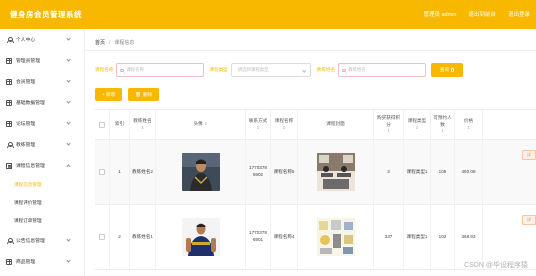  Describe the element at coordinates (417, 121) in the screenshot. I see `header-label: 课程类型` at that location.